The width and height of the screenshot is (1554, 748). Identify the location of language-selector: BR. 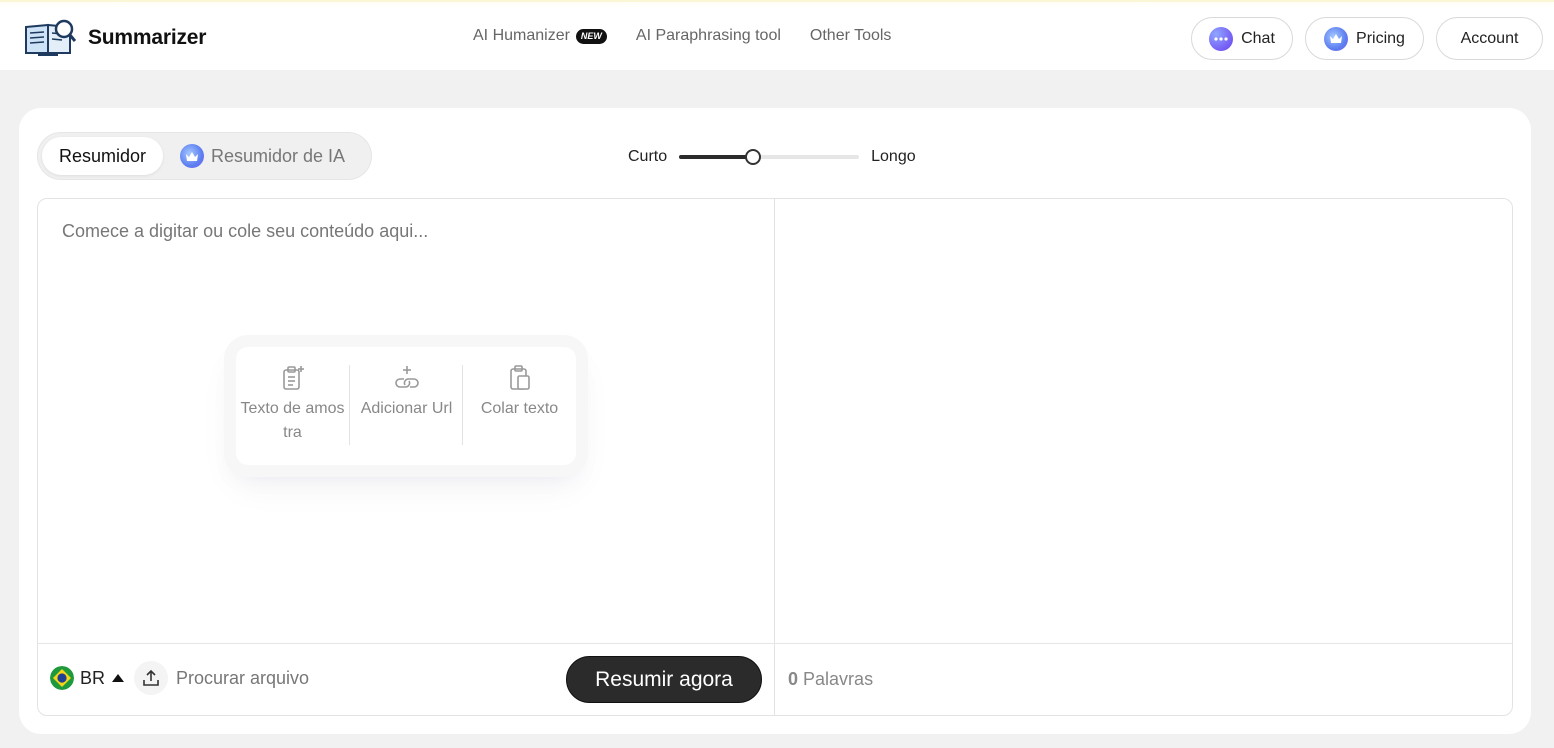
(87, 678).